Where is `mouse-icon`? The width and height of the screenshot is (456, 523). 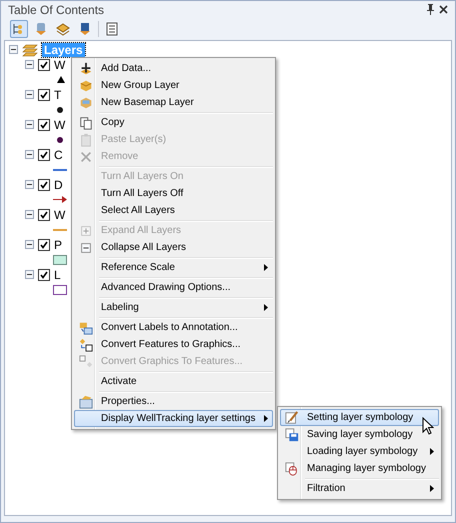 mouse-icon is located at coordinates (292, 469).